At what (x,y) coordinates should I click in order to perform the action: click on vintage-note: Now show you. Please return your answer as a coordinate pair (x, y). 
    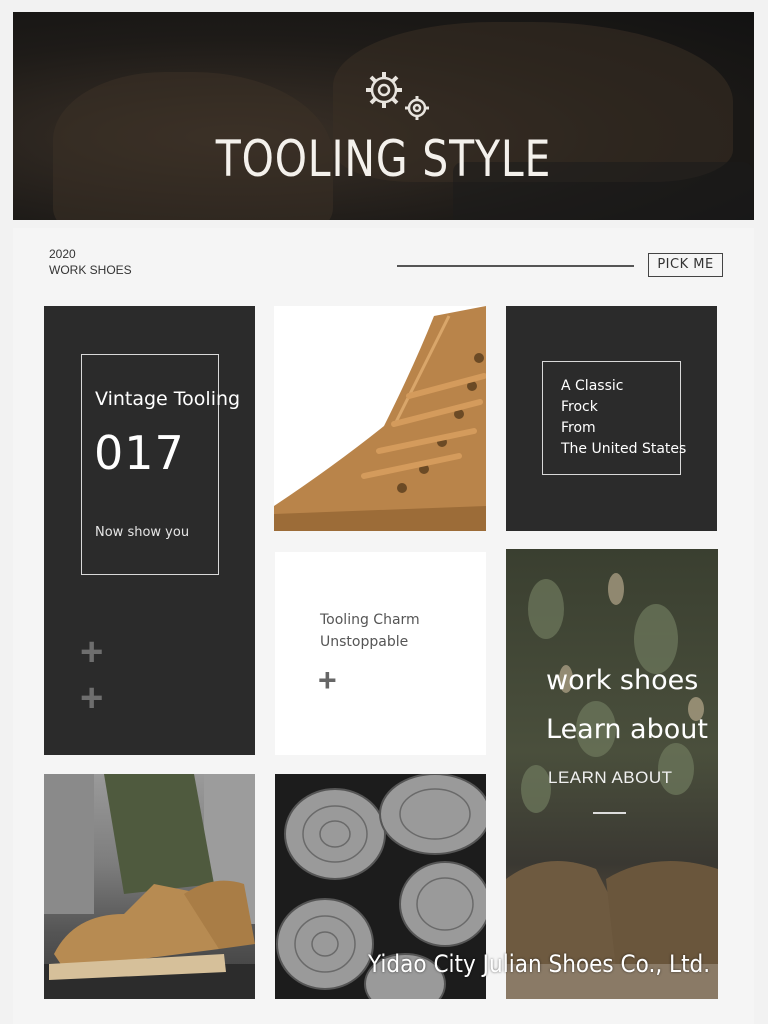
    Looking at the image, I should click on (142, 532).